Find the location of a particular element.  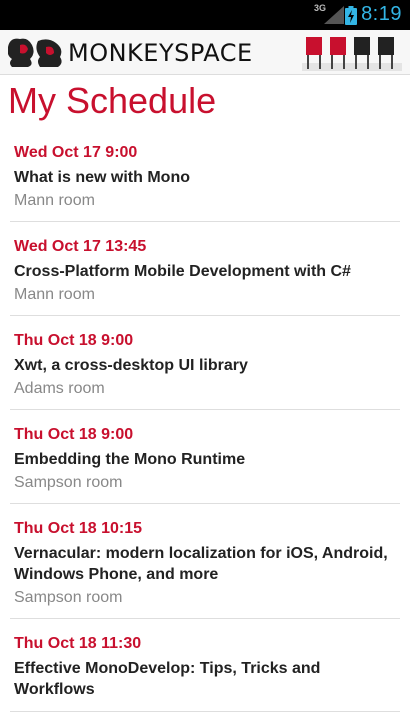

app-bar: MONKEYSPACE is located at coordinates (205, 52).